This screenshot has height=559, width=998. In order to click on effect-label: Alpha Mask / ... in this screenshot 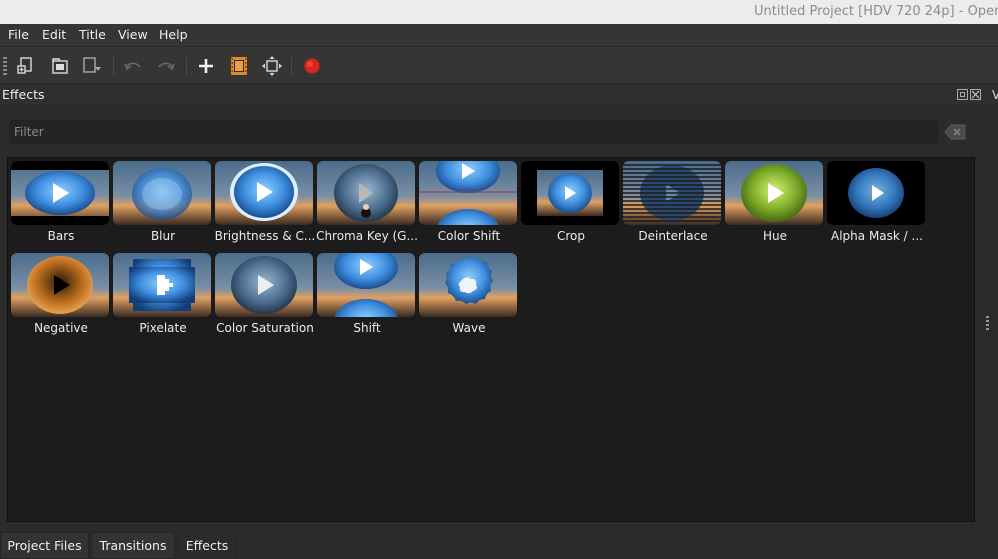, I will do `click(877, 236)`.